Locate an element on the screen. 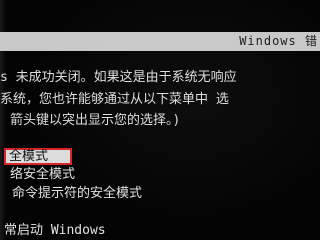 The width and height of the screenshot is (320, 240). menu-item-safe-mode-command-prompt: 命令提示符的安全模式 is located at coordinates (77, 194).